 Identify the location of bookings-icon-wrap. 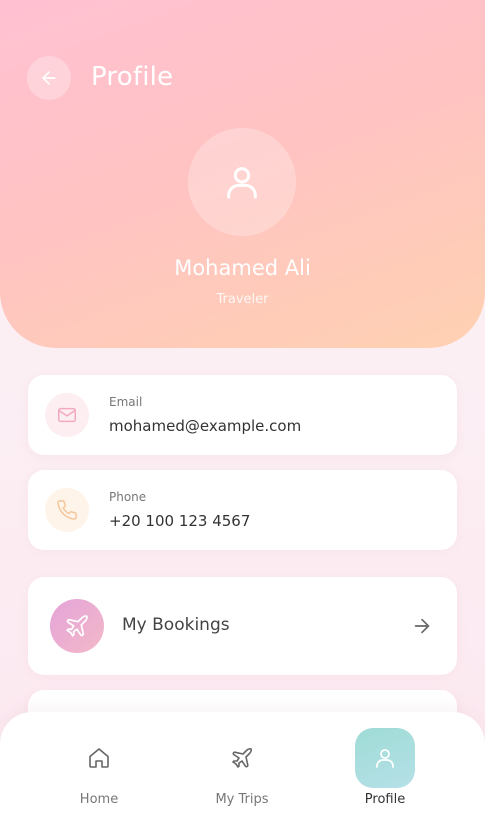
(77, 626).